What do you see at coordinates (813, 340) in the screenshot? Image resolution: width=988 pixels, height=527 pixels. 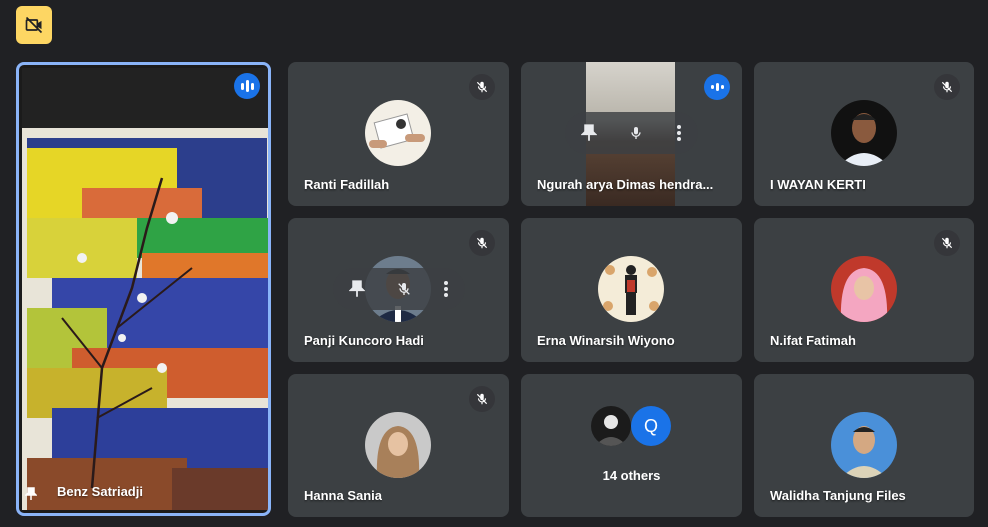 I see `participant-name: N.ifat Fatimah` at bounding box center [813, 340].